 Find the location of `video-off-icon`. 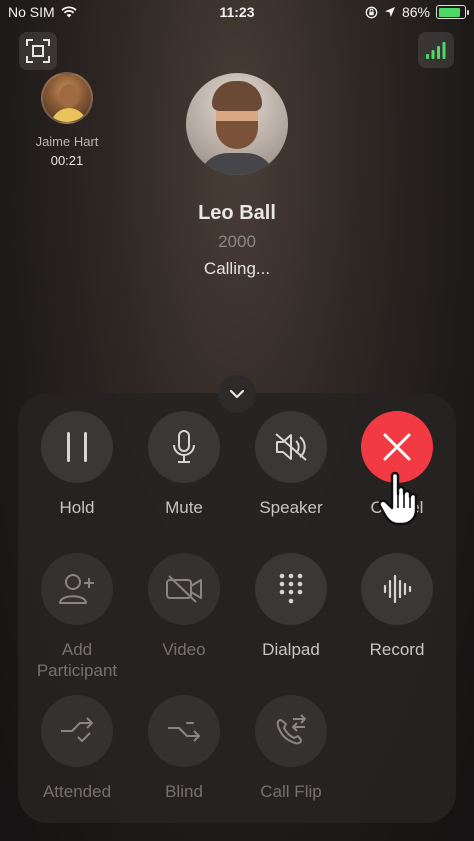

video-off-icon is located at coordinates (184, 589).